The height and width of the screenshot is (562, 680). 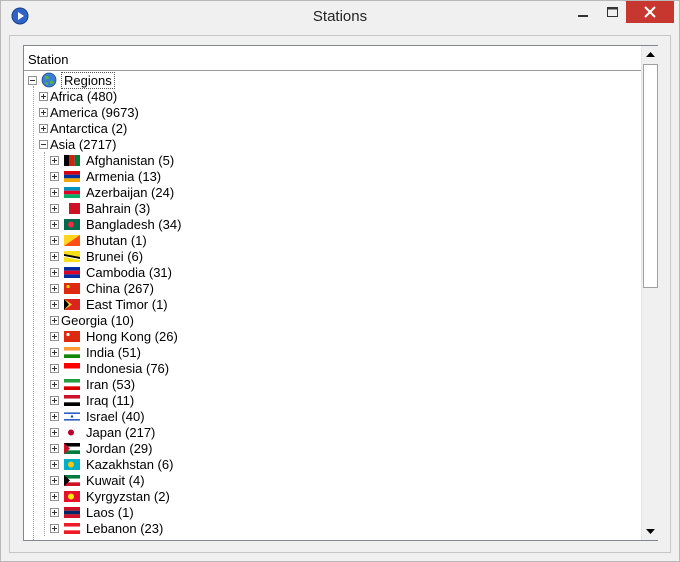 What do you see at coordinates (98, 240) in the screenshot?
I see `tree-country-item: Bhutan (1)` at bounding box center [98, 240].